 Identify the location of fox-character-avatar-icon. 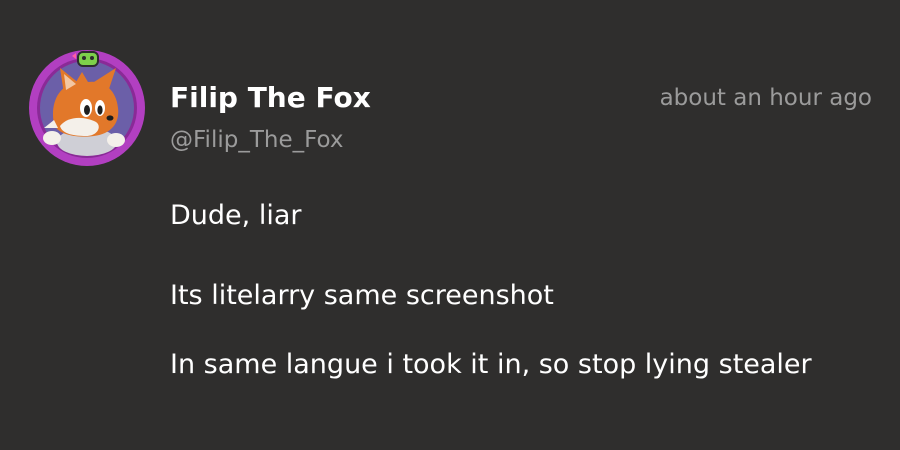
(87, 108).